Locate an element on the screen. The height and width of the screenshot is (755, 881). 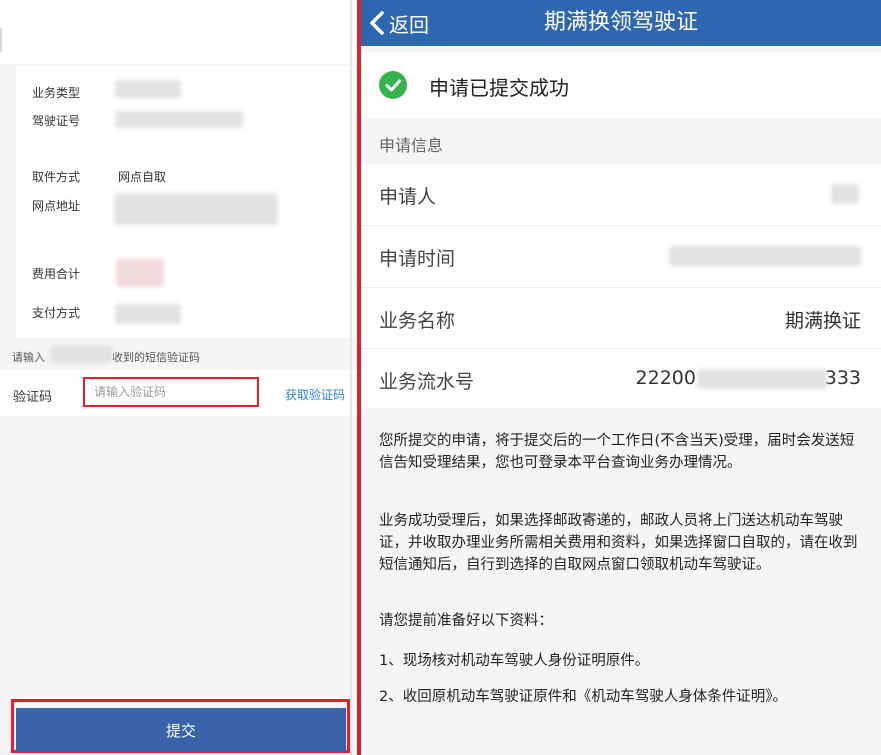
verification-code-row: 验证码 获取验证码 is located at coordinates (178, 393).